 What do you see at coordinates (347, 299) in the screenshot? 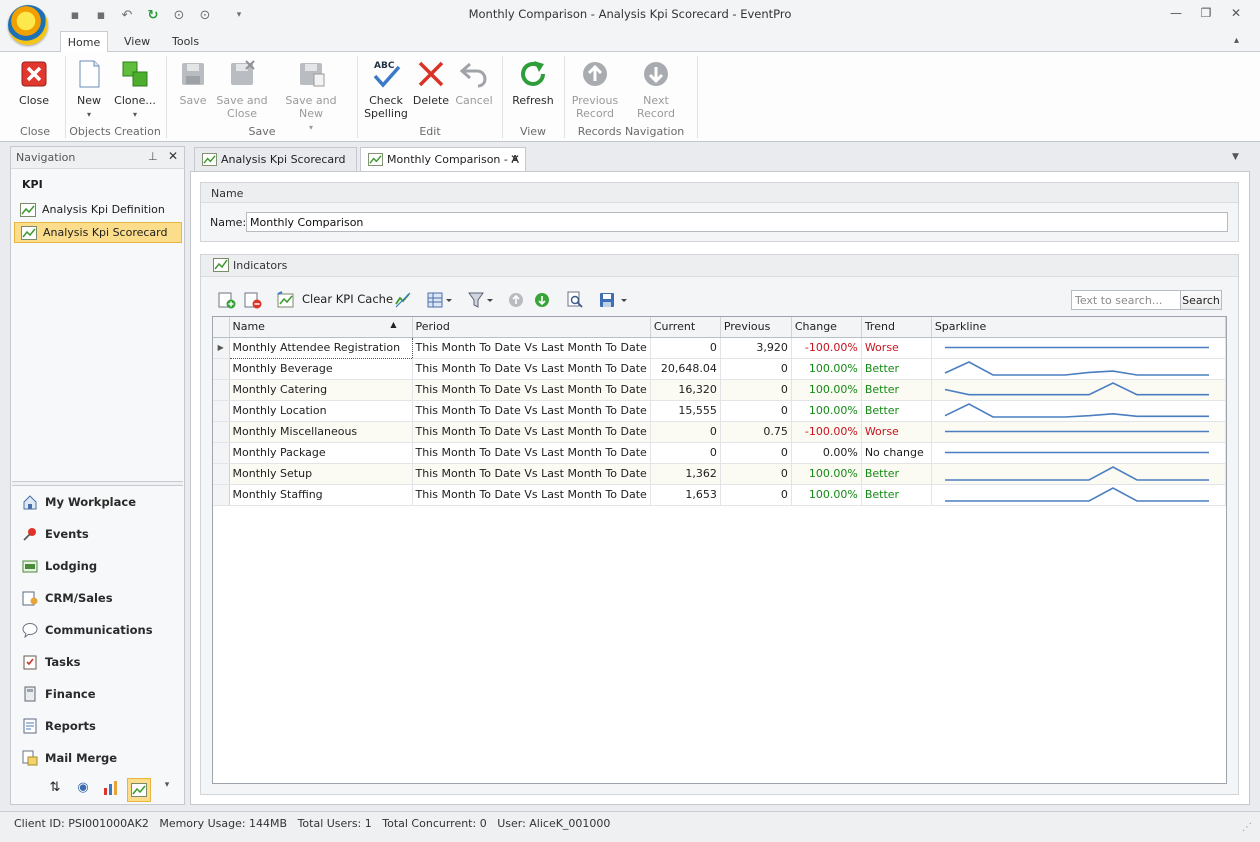
I see `clear-kpi-cache-button: Clear KPI Cache` at bounding box center [347, 299].